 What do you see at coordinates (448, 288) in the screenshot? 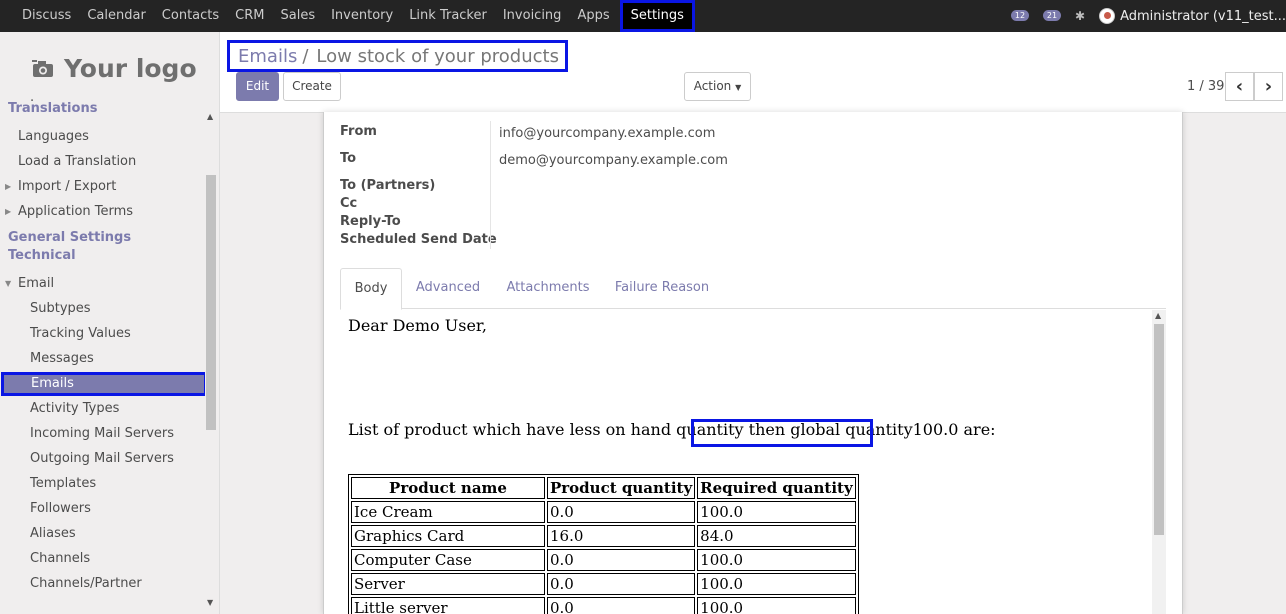
I see `tab-advanced: Advanced` at bounding box center [448, 288].